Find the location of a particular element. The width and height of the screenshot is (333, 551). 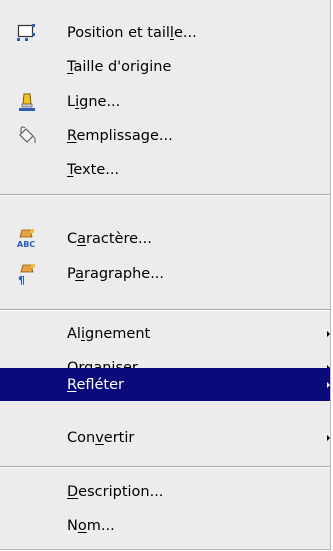

fill-bucket-icon is located at coordinates (27, 136).